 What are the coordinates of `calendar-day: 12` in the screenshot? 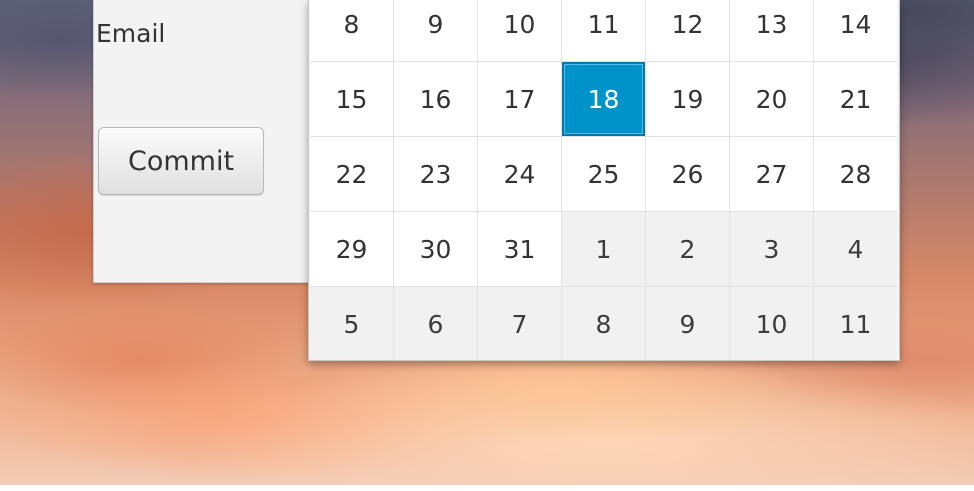 It's located at (687, 30).